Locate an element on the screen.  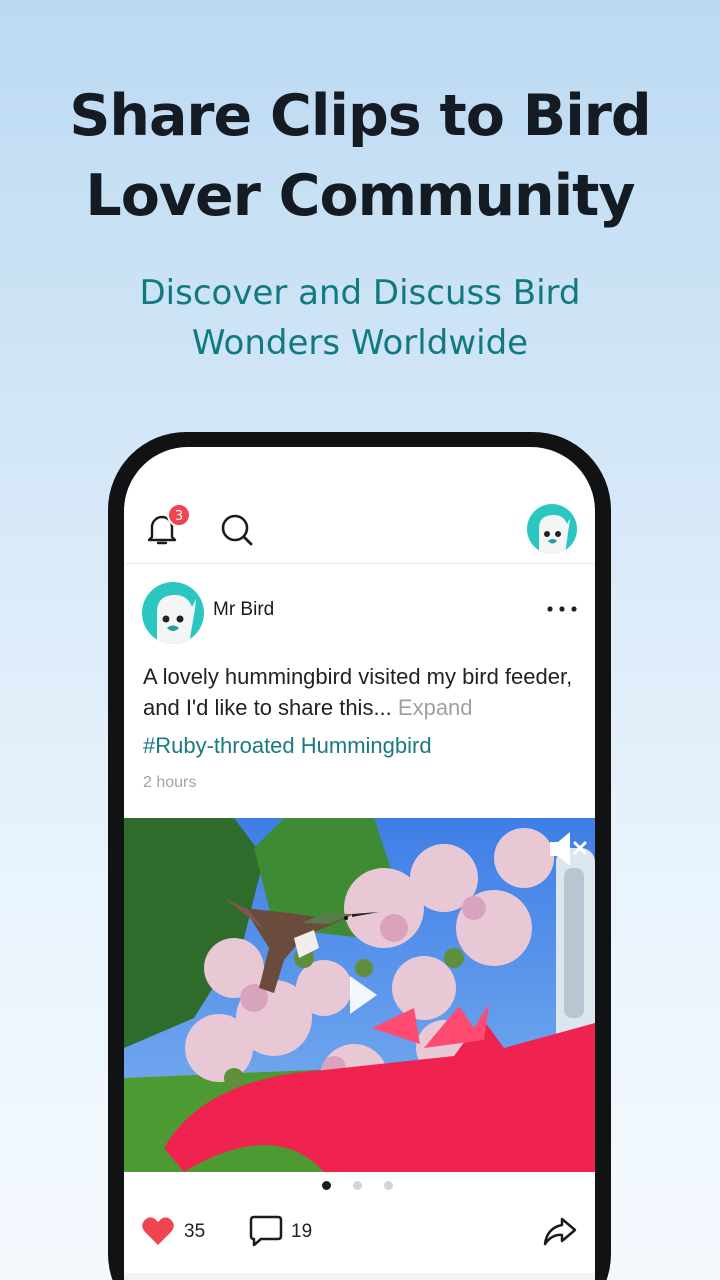
post-author-avatar is located at coordinates (173, 613).